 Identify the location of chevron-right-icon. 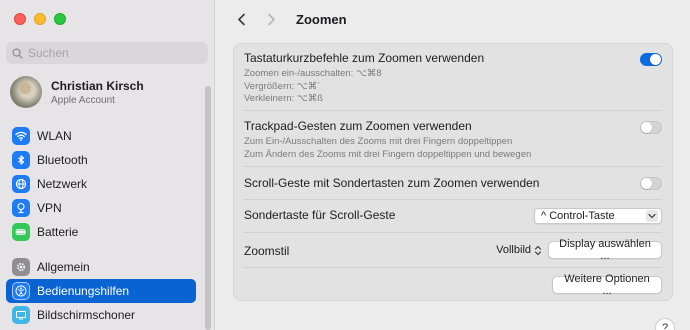
(271, 19).